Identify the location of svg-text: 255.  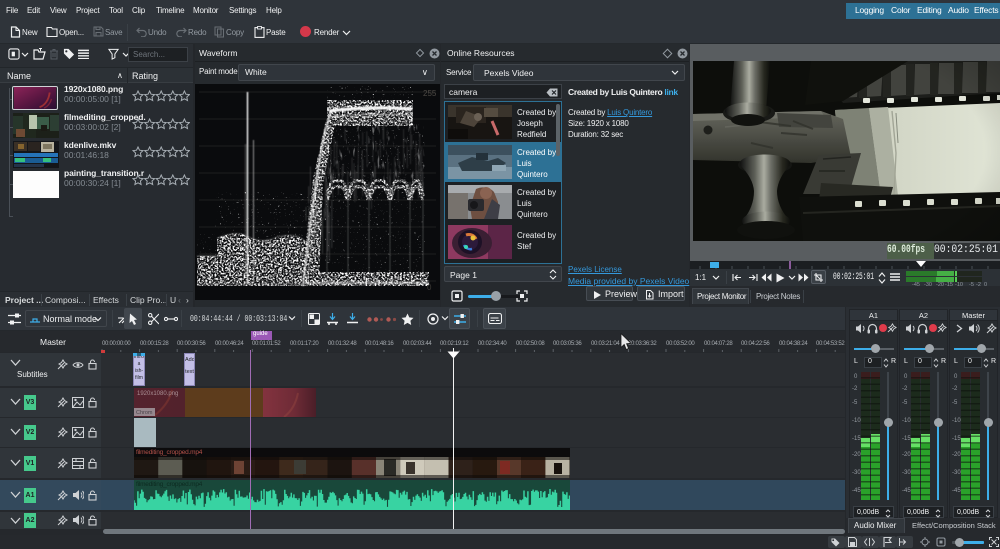
(430, 93).